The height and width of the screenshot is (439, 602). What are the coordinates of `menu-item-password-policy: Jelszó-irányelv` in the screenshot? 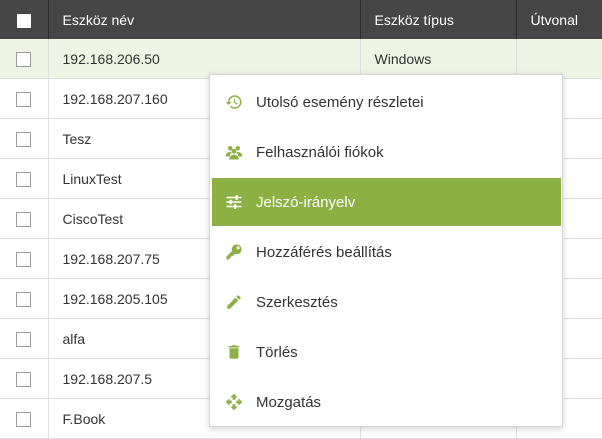 It's located at (386, 202).